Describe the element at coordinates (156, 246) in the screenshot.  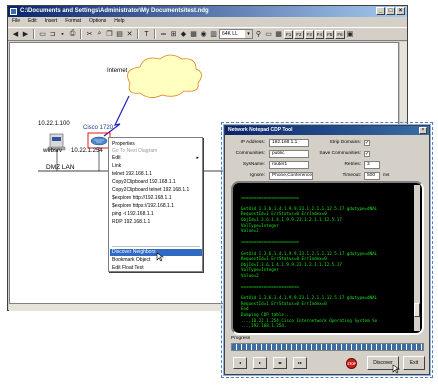
I see `menu-separator` at that location.